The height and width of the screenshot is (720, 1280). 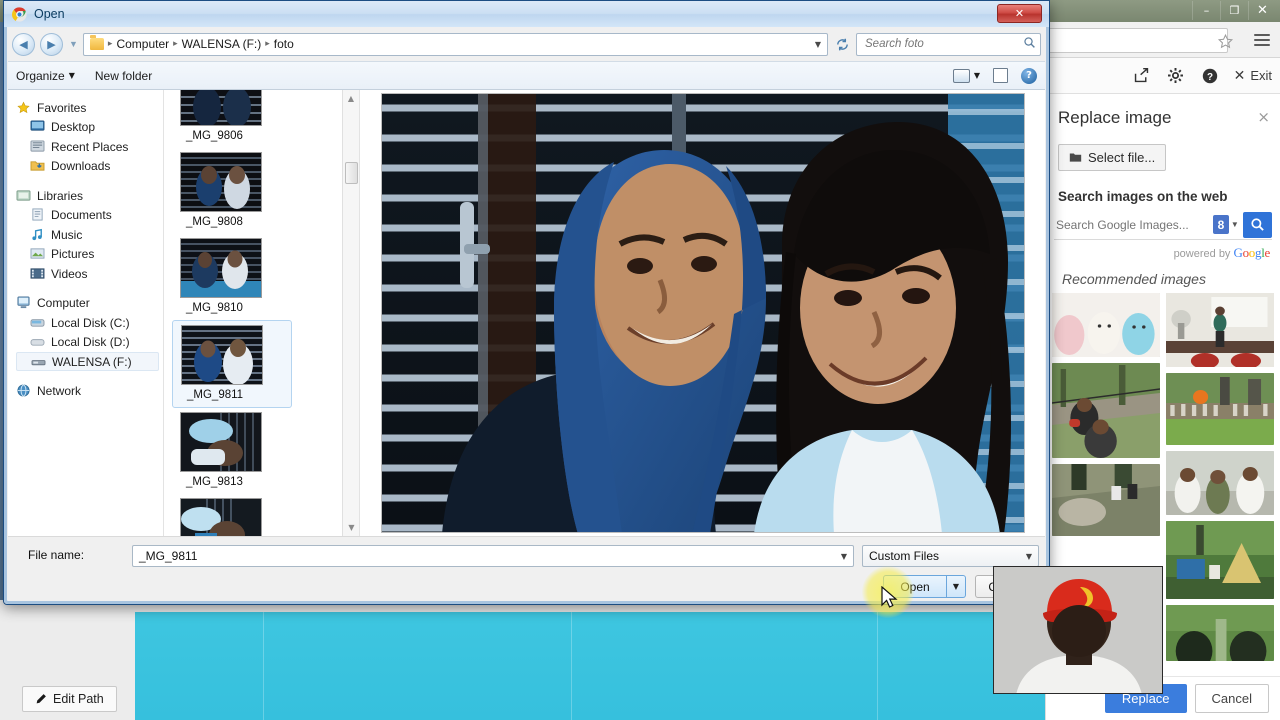 What do you see at coordinates (1019, 13) in the screenshot?
I see `dialog-close-button: ✕` at bounding box center [1019, 13].